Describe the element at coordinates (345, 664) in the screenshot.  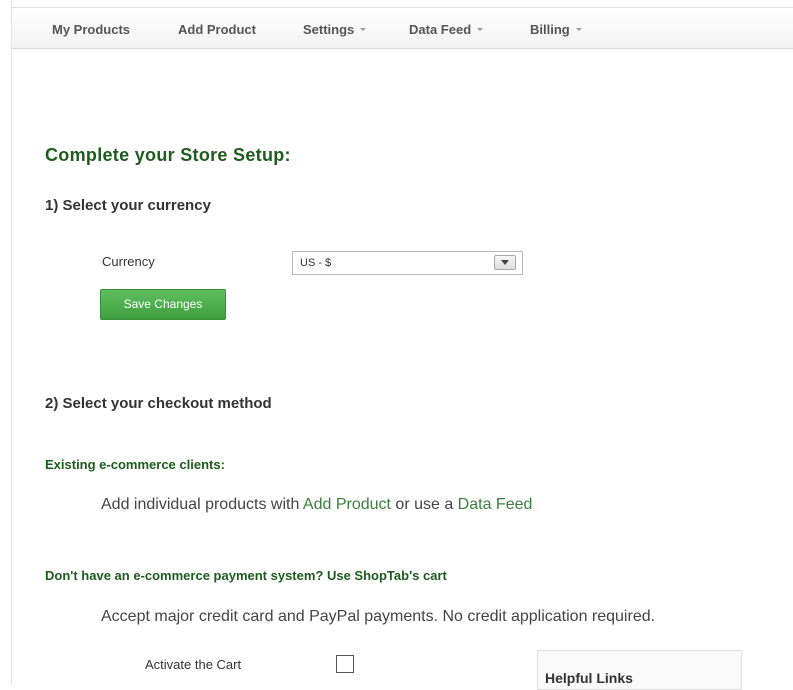
I see `activate-cart-checkbox` at that location.